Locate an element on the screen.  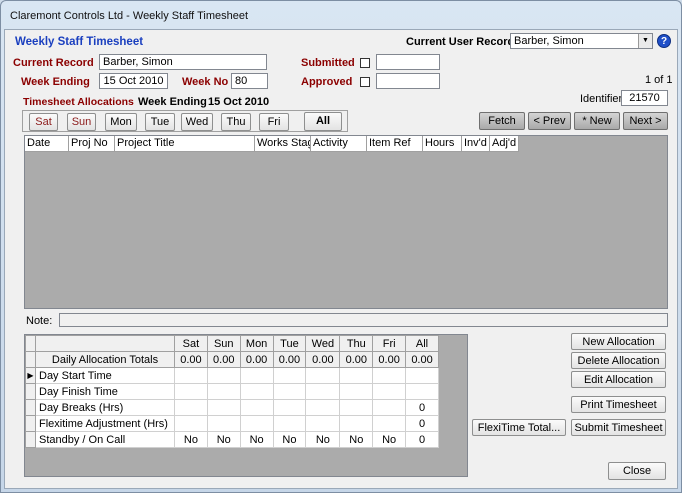
new-button: * New is located at coordinates (597, 121).